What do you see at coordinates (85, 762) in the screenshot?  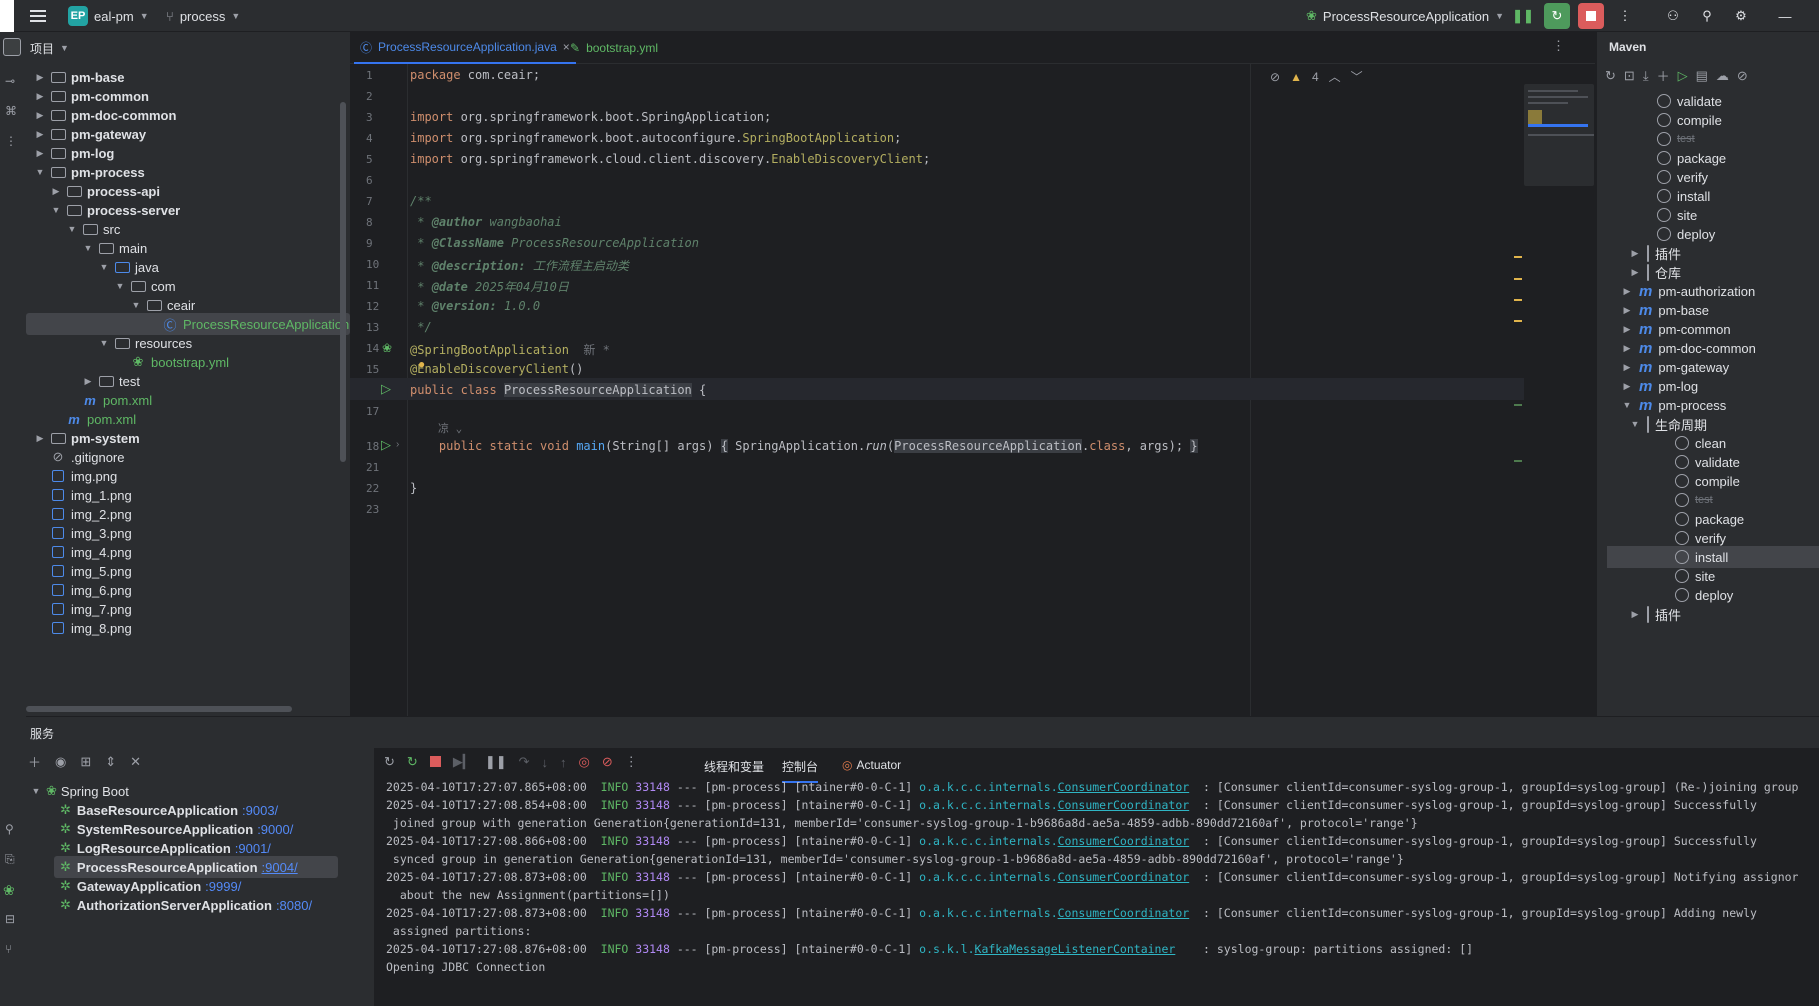 I see `new-tab-icon: ⊞` at bounding box center [85, 762].